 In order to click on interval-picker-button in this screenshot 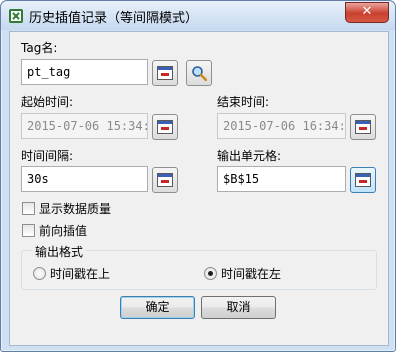, I will do `click(165, 180)`.